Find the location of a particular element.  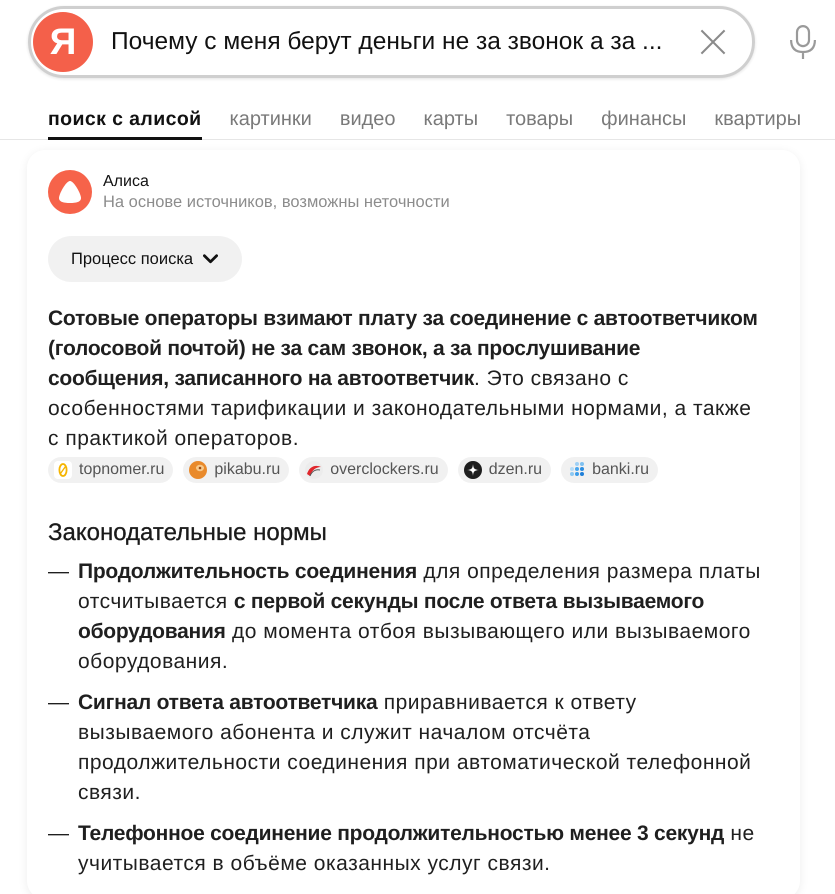

alisa-icon is located at coordinates (70, 192).